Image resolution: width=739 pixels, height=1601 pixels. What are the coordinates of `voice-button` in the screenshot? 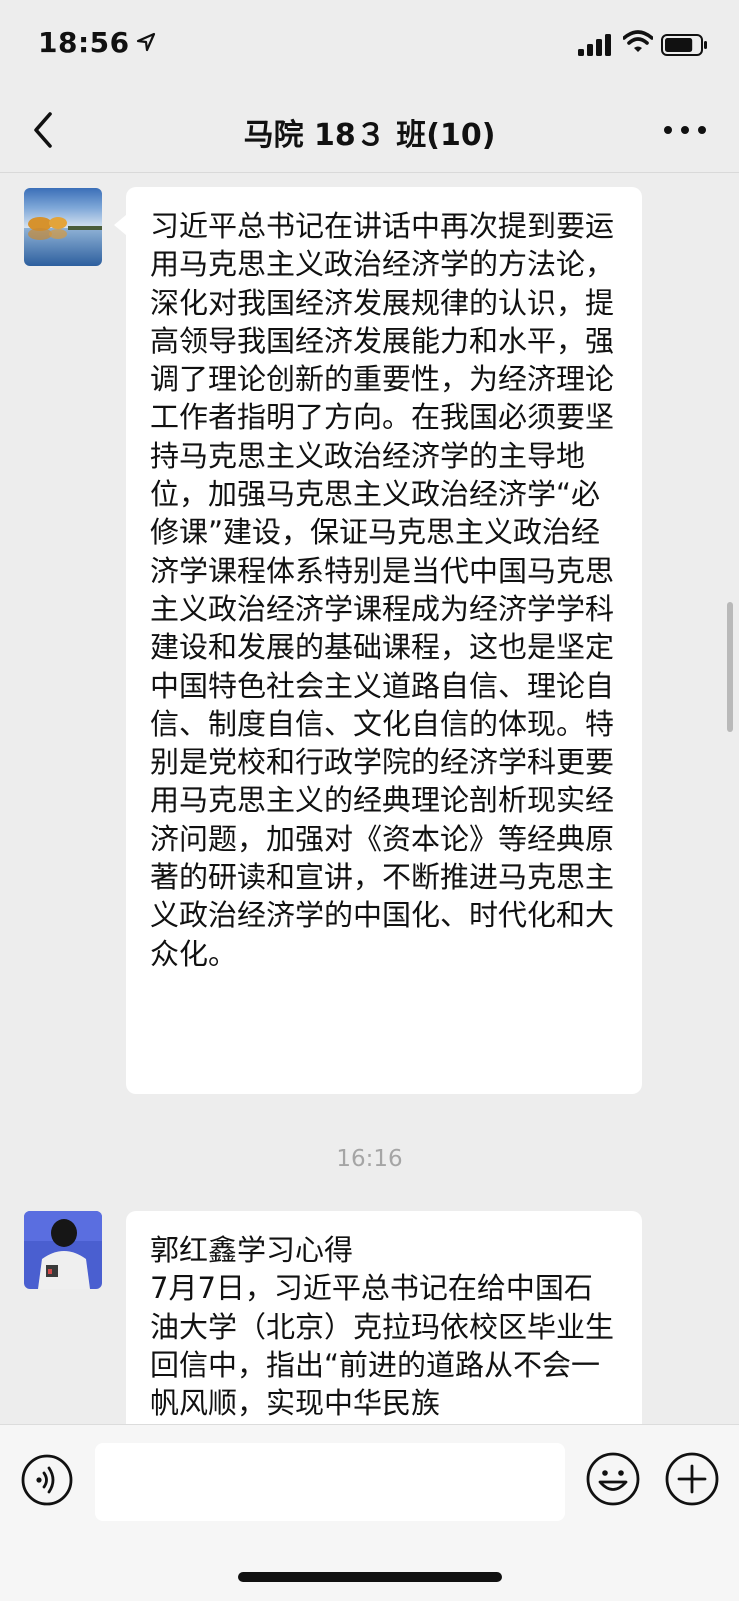 It's located at (47, 1480).